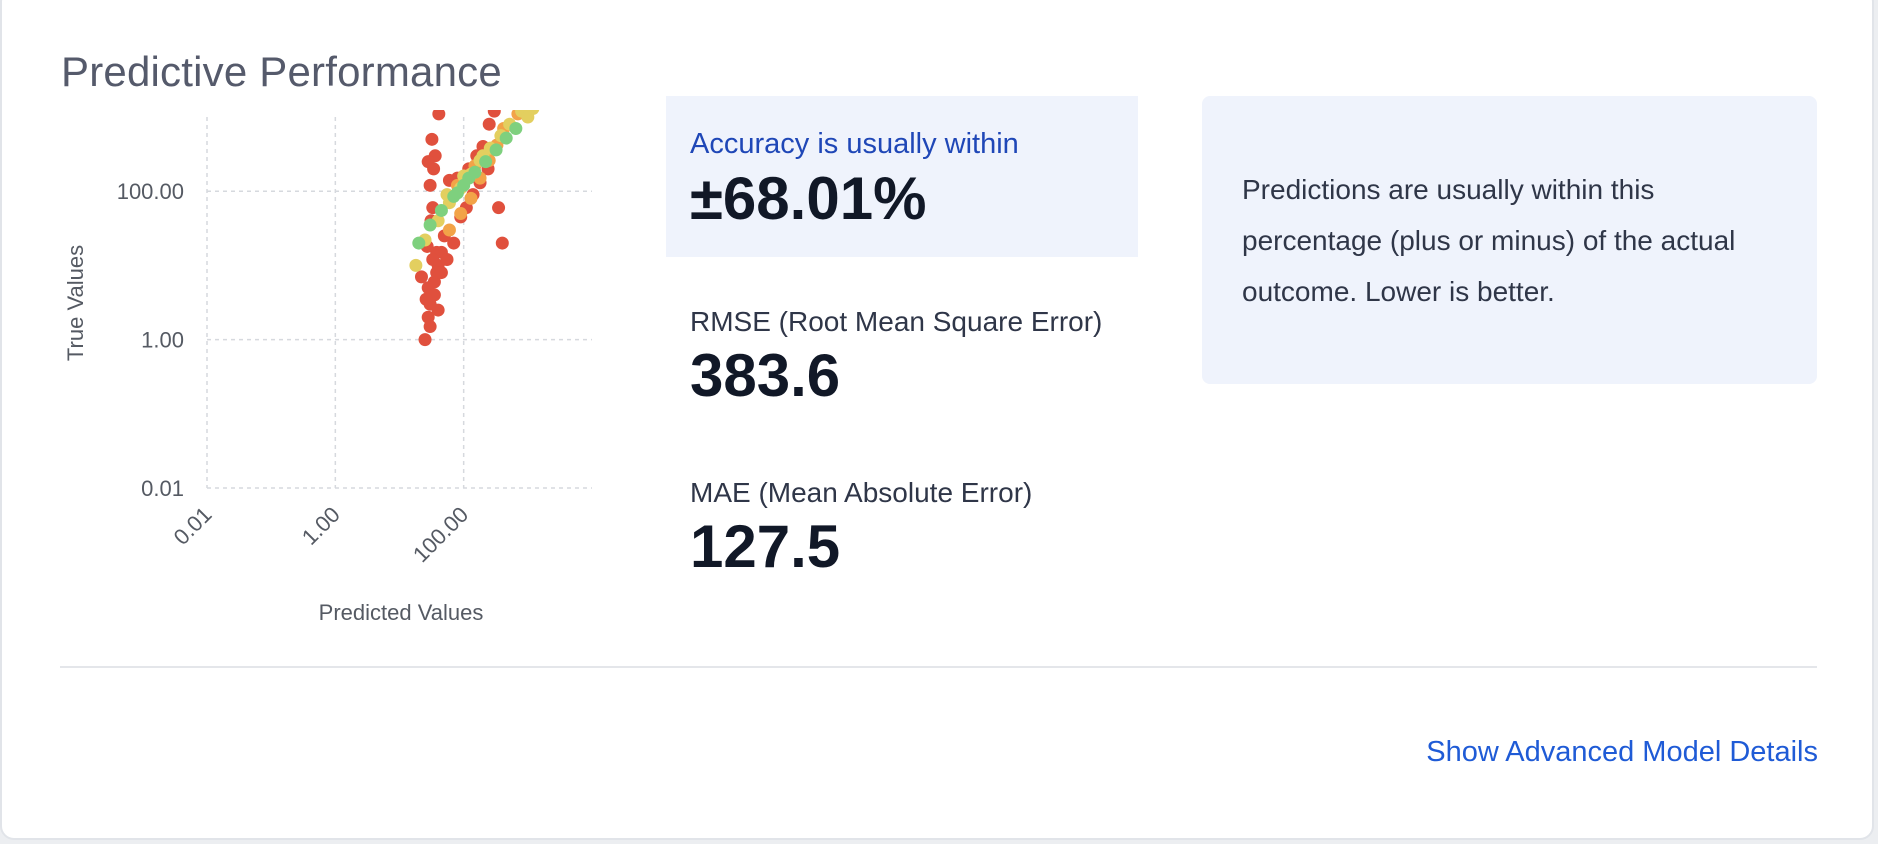 The height and width of the screenshot is (844, 1878). What do you see at coordinates (162, 488) in the screenshot?
I see `y-tick-label: 0.01` at bounding box center [162, 488].